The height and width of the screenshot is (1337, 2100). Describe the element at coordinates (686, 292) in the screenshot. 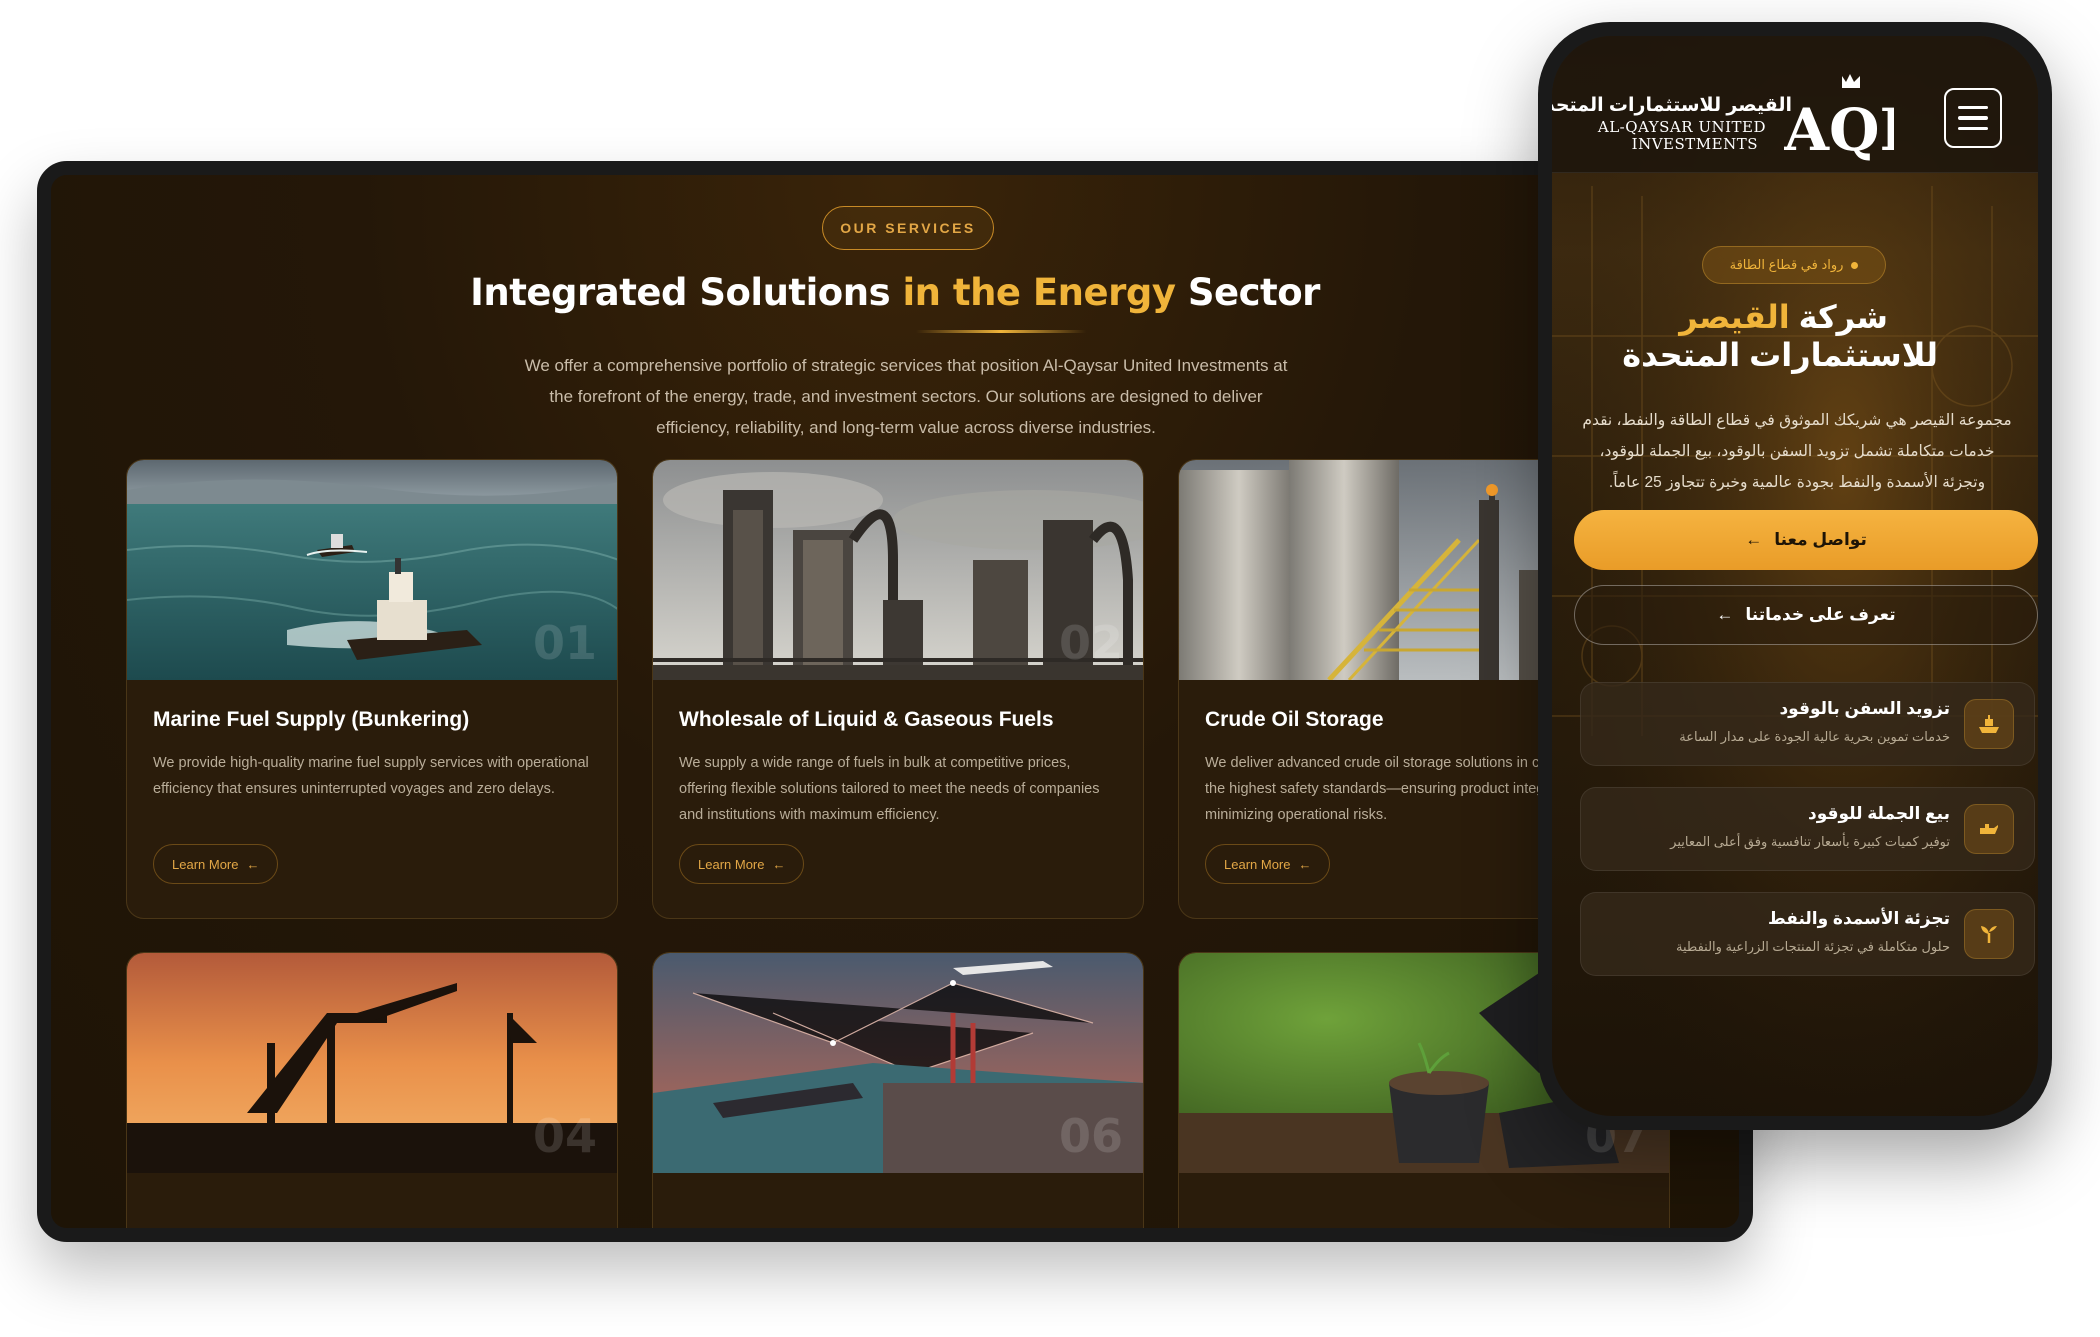

I see `heading-part1: Integrated Solutions` at that location.